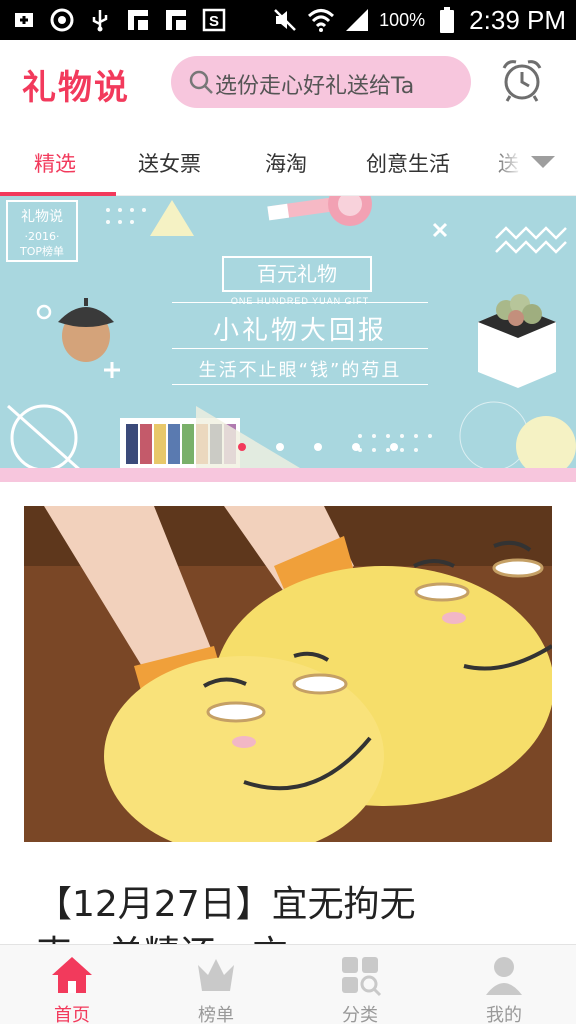 The image size is (576, 1024). I want to click on mute-icon, so click(285, 20).